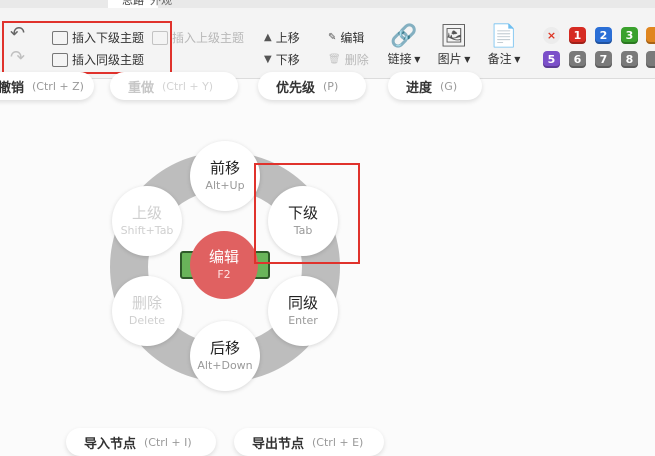 The image size is (655, 456). I want to click on note-button: 📄 备注 ▼, so click(504, 45).